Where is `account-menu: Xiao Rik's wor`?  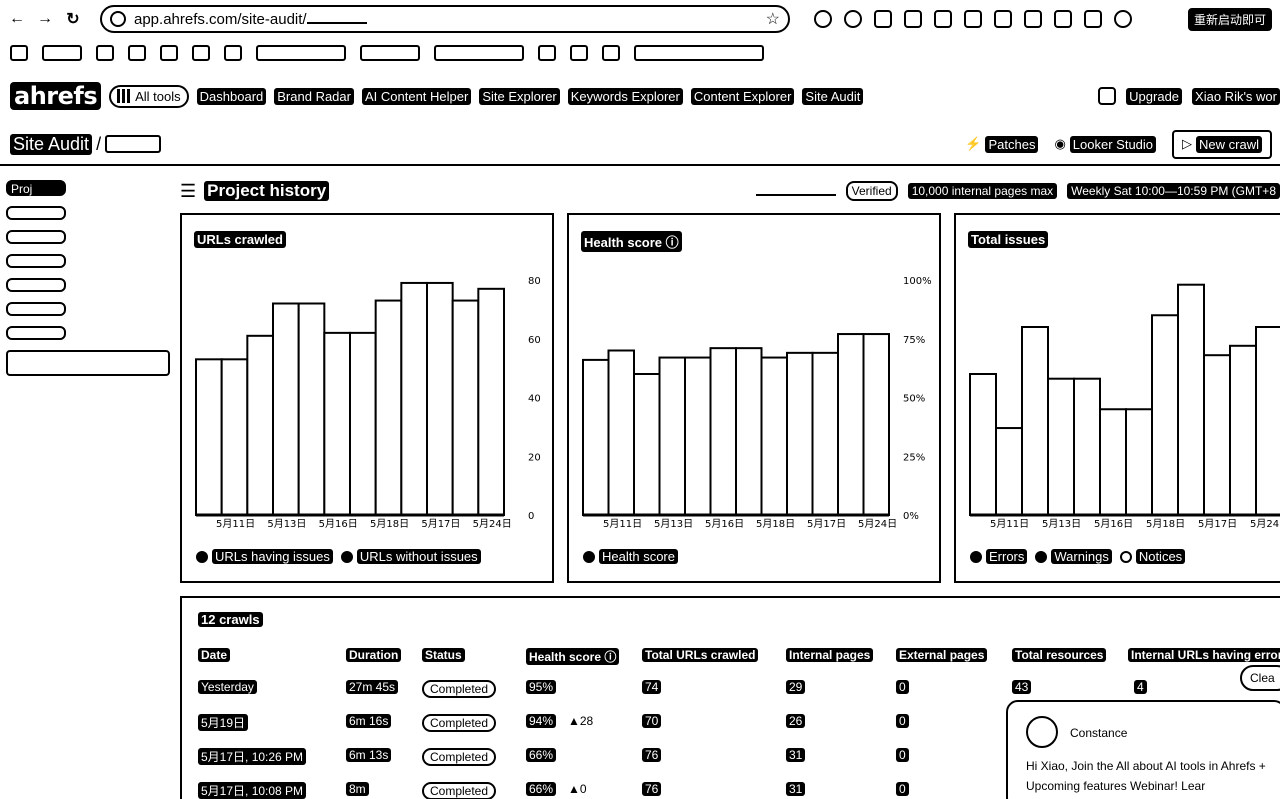 account-menu: Xiao Rik's wor is located at coordinates (1236, 96).